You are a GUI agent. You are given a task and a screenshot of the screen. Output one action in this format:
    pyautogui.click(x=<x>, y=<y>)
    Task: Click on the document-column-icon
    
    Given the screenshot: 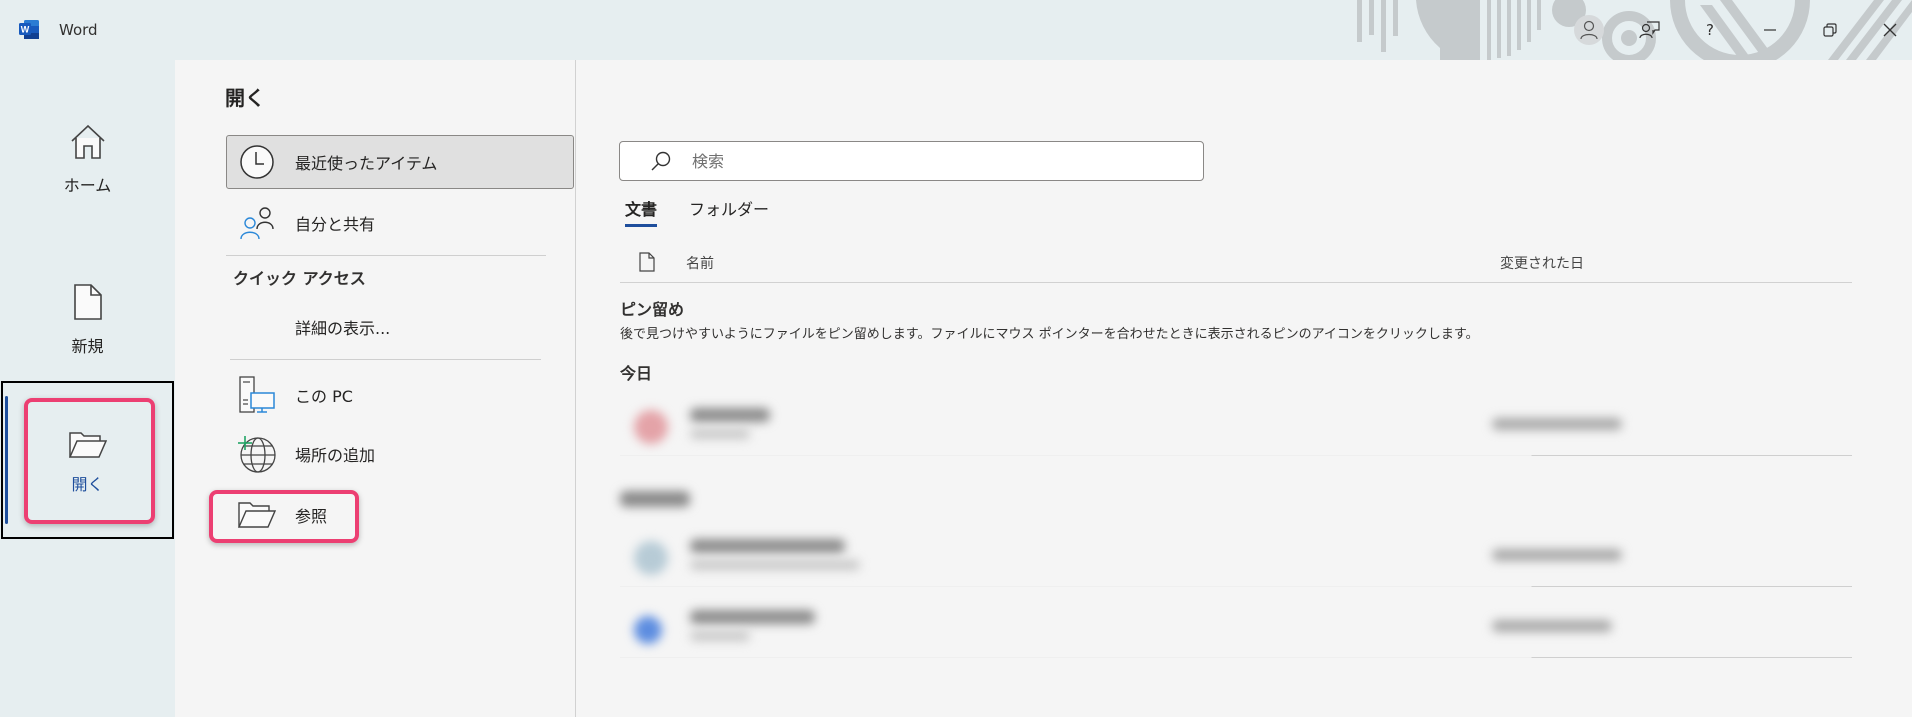 What is the action you would take?
    pyautogui.click(x=647, y=262)
    